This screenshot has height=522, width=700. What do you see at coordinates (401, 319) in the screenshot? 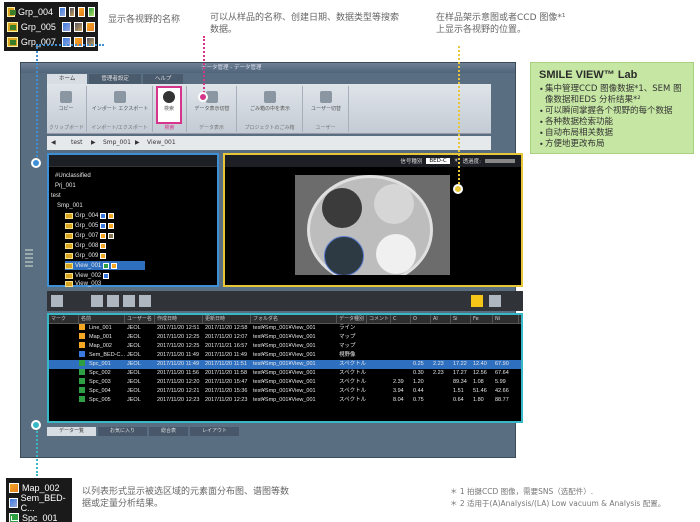
I see `column-header: C` at bounding box center [401, 319].